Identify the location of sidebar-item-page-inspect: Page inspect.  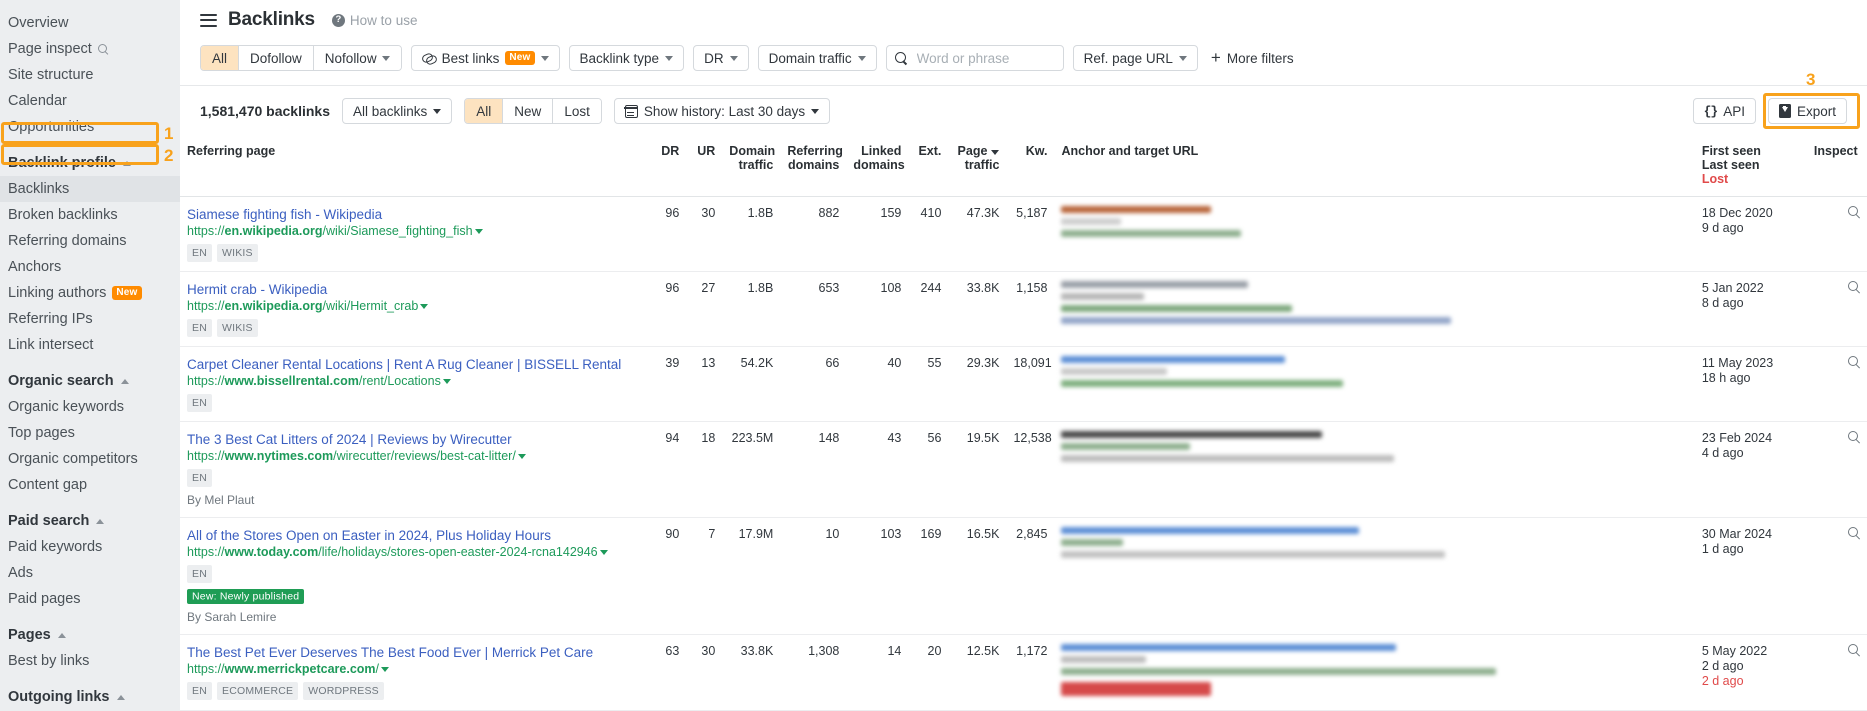
(90, 49).